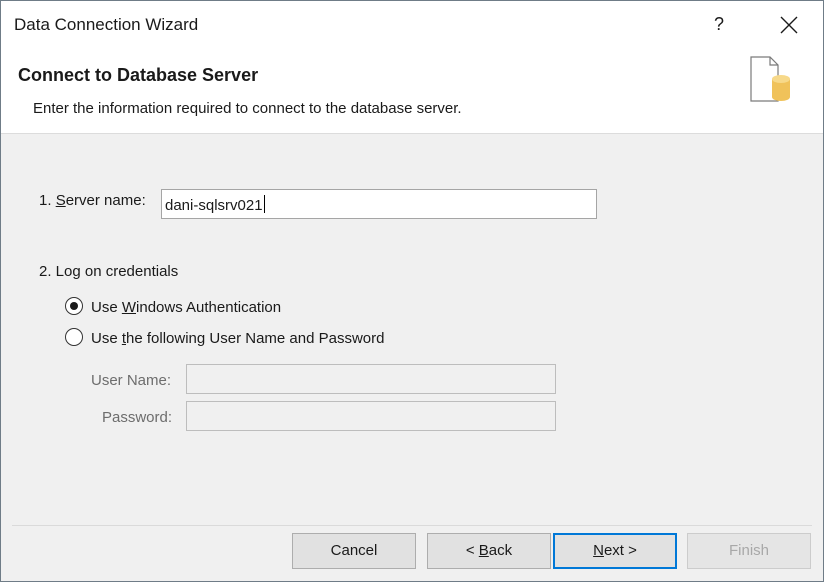  I want to click on password-input, so click(371, 416).